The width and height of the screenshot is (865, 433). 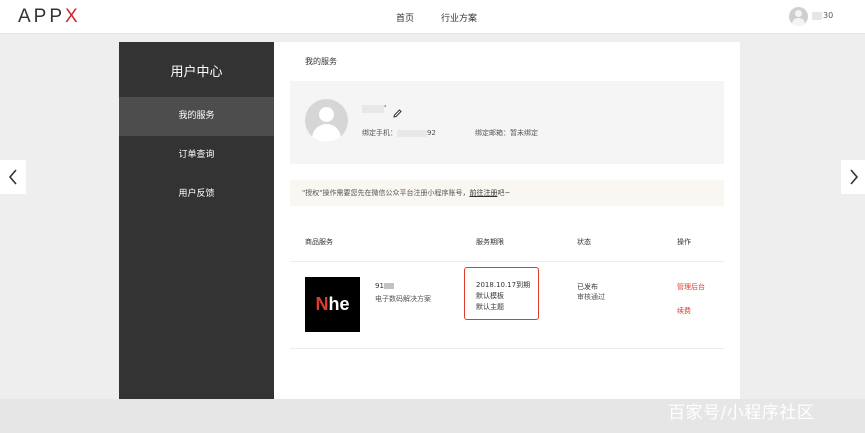 What do you see at coordinates (13, 177) in the screenshot?
I see `prev-arrow-icon` at bounding box center [13, 177].